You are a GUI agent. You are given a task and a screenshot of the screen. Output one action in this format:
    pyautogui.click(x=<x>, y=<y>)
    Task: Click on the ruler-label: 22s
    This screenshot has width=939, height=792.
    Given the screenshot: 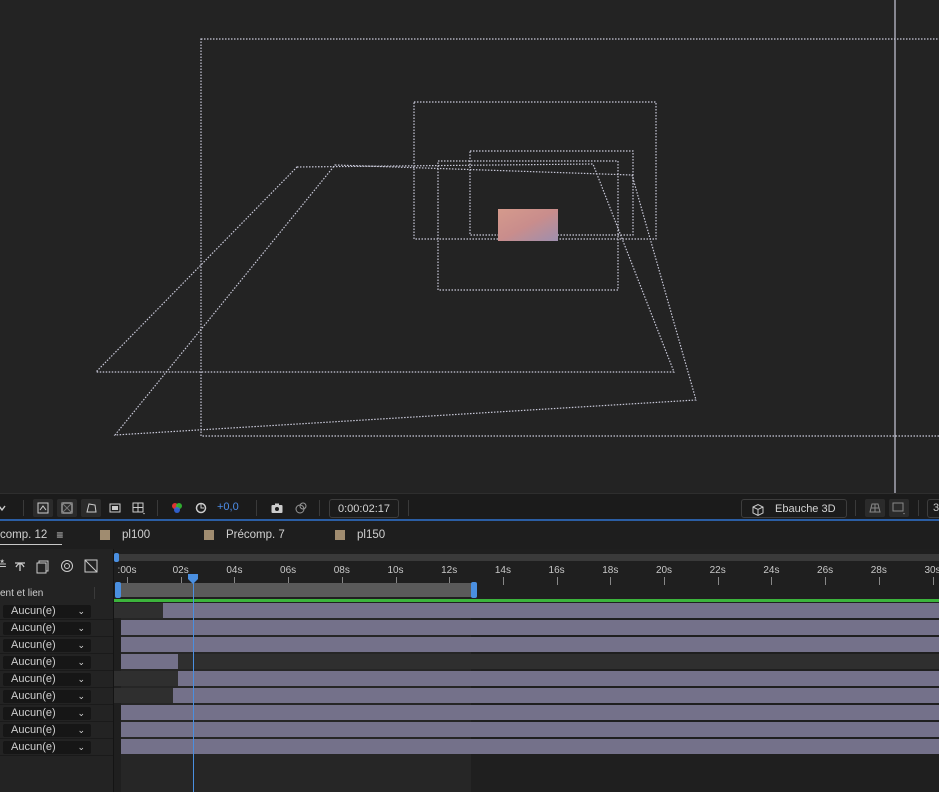 What is the action you would take?
    pyautogui.click(x=717, y=570)
    